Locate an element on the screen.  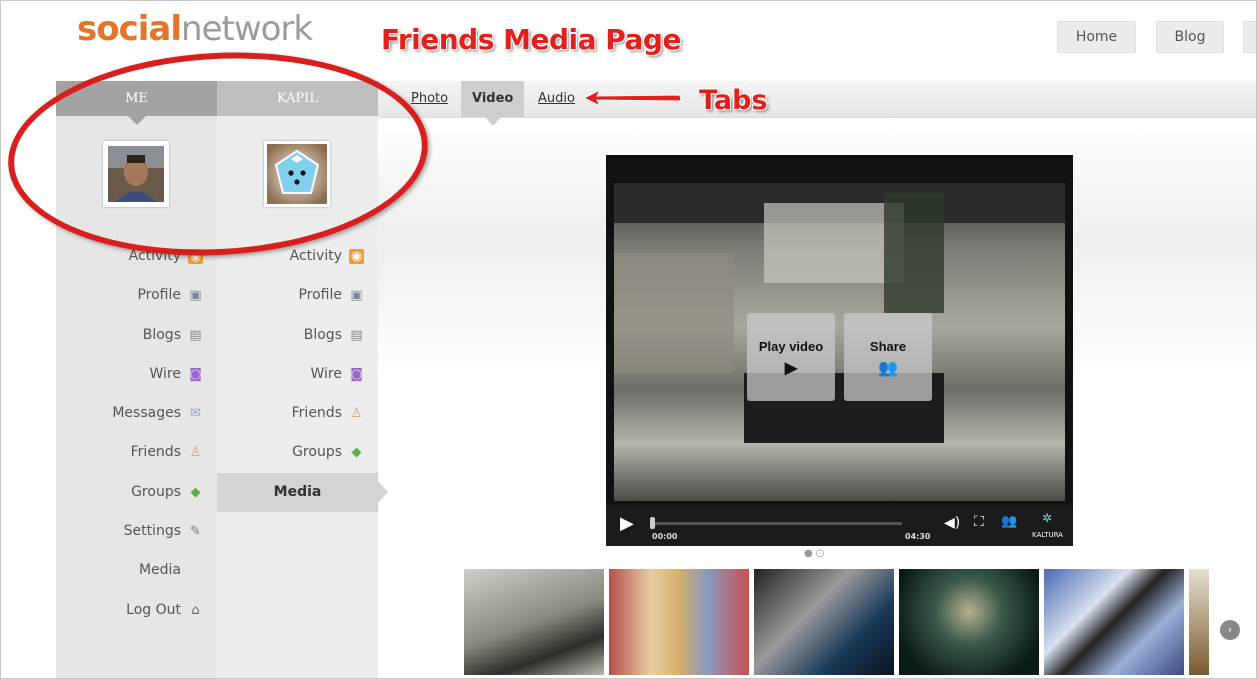
media-tabs: Photo Video Audio is located at coordinates (816, 103).